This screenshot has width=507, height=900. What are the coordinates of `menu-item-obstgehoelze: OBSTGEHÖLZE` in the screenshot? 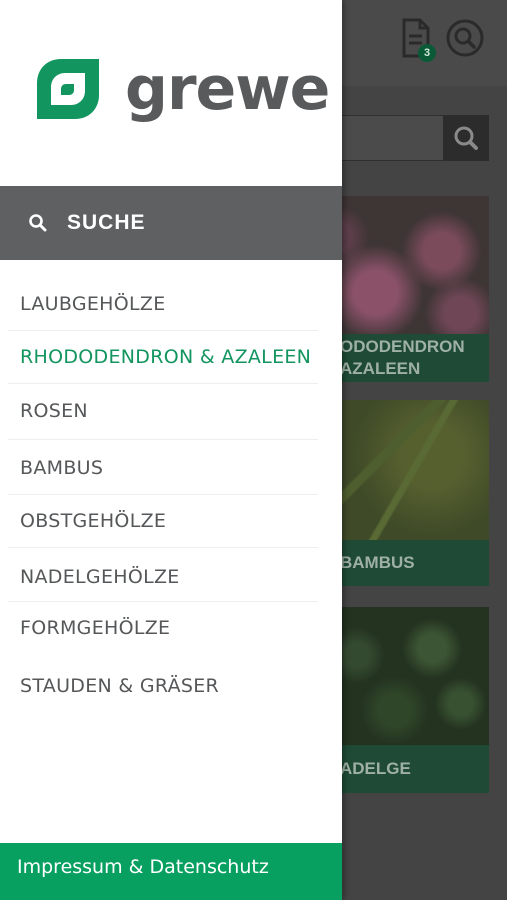 It's located at (163, 521).